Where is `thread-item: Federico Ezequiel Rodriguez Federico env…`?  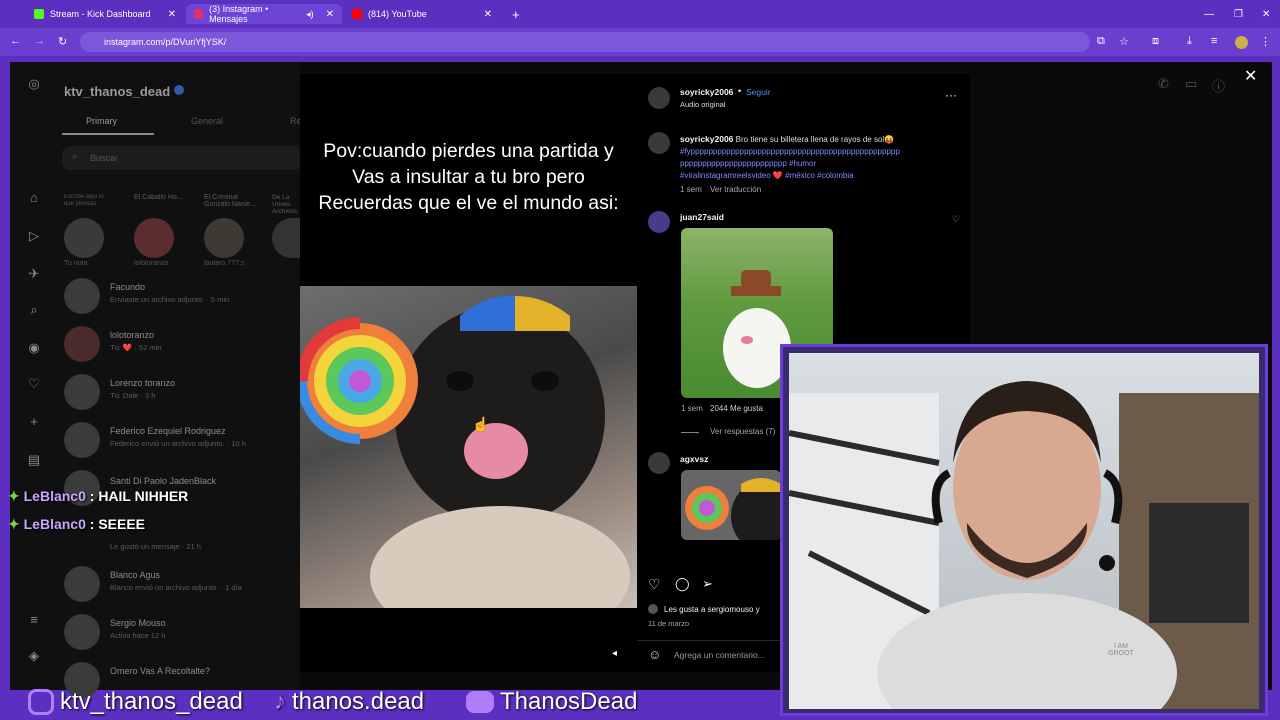 thread-item: Federico Ezequiel Rodriguez Federico env… is located at coordinates (184, 442).